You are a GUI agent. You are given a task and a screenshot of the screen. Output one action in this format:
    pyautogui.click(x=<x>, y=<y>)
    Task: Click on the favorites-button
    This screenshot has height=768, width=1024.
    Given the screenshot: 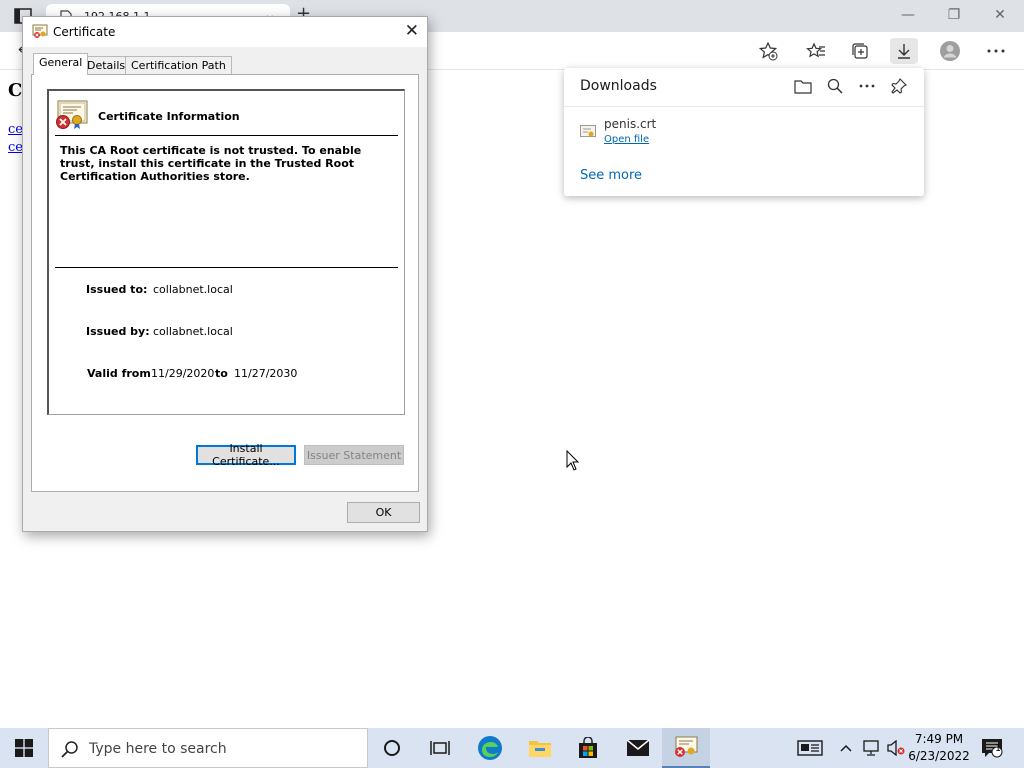 What is the action you would take?
    pyautogui.click(x=816, y=51)
    